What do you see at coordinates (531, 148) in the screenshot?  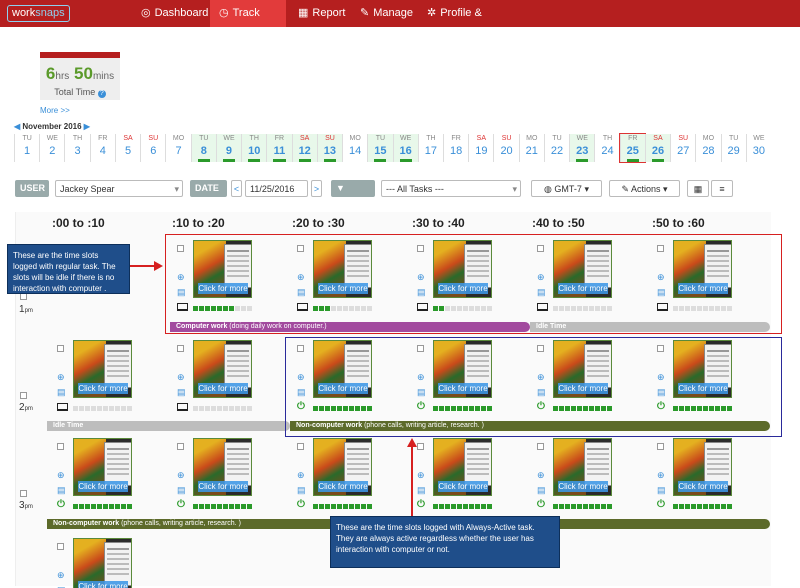 I see `calendar-day-21: MO 21` at bounding box center [531, 148].